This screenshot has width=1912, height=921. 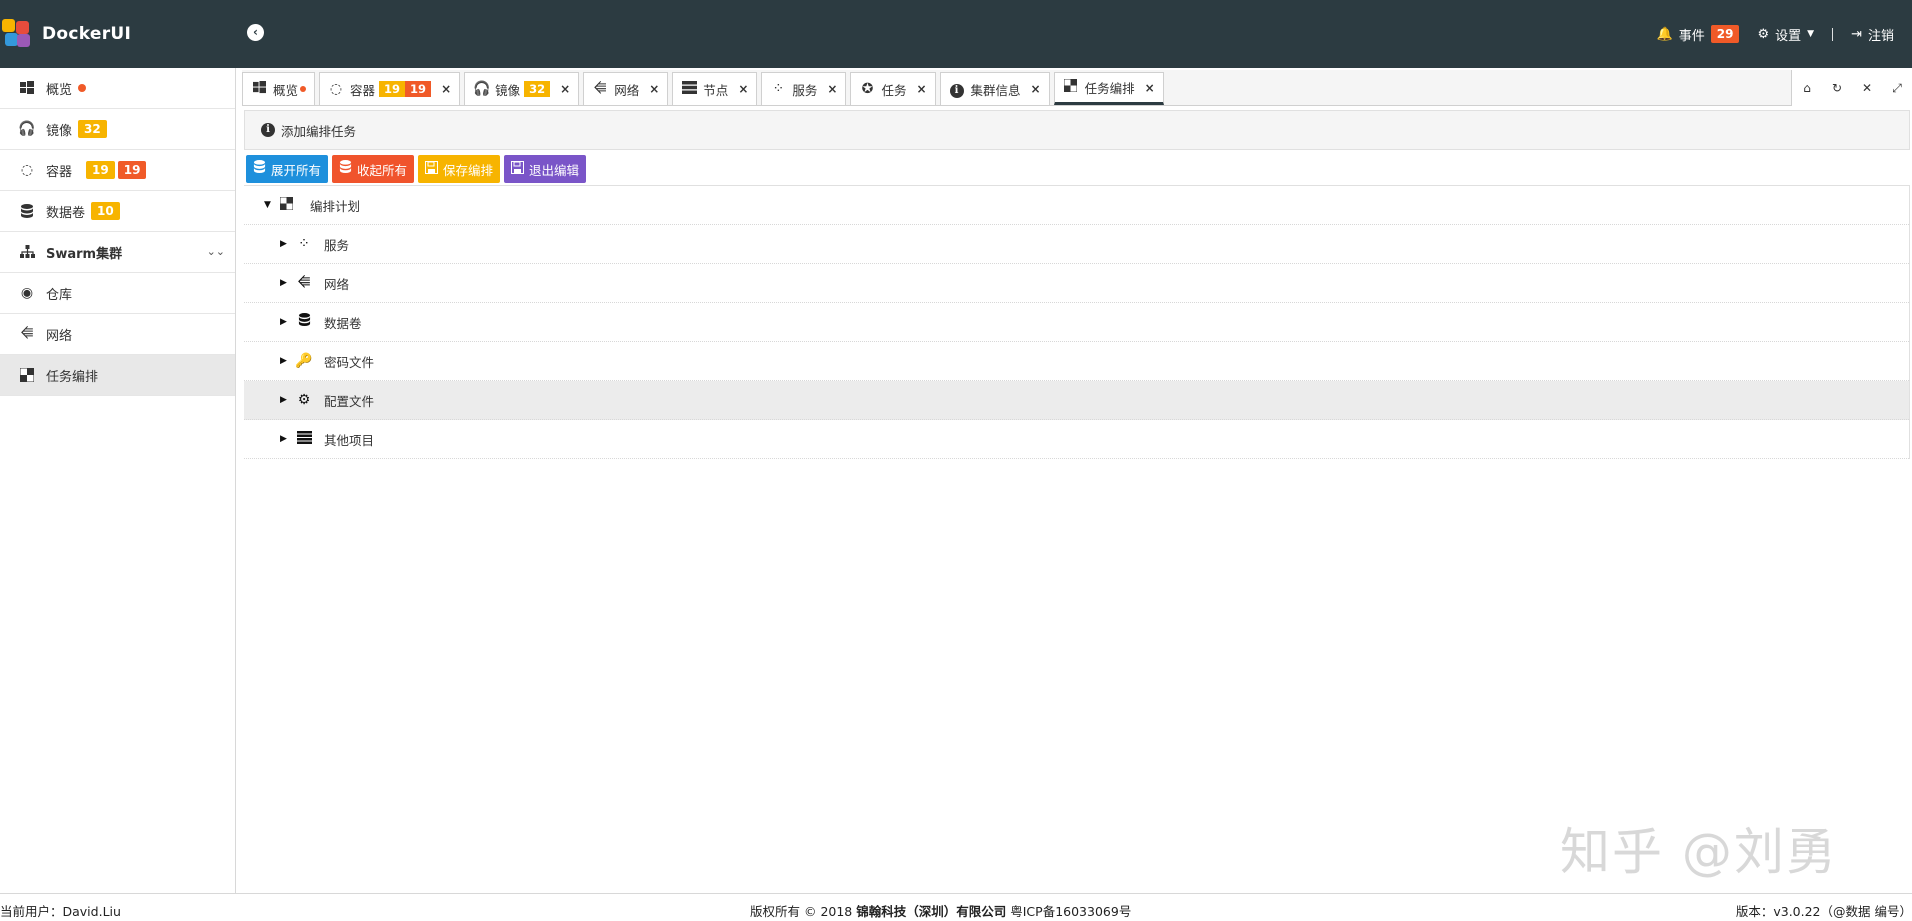 I want to click on button-label: 退出编辑, so click(x=554, y=170).